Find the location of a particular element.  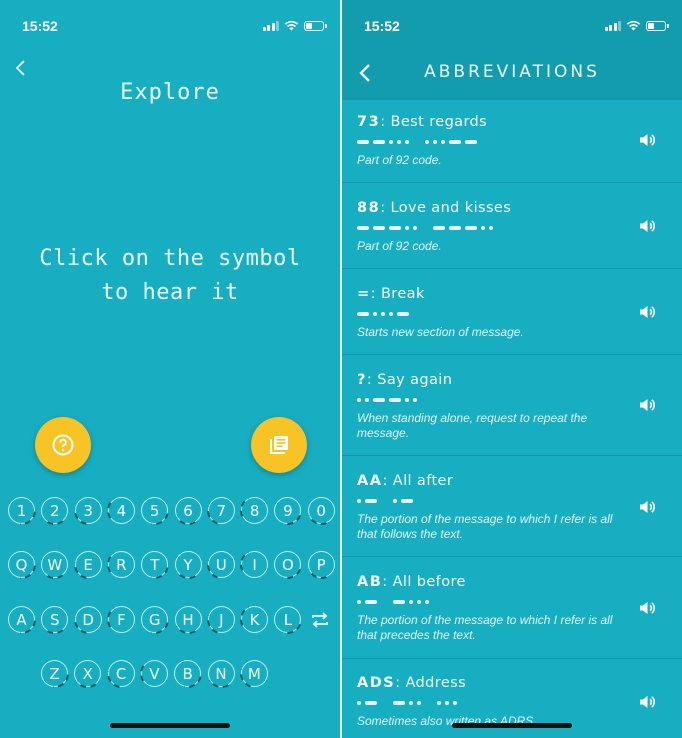

repeat-icon is located at coordinates (320, 620).